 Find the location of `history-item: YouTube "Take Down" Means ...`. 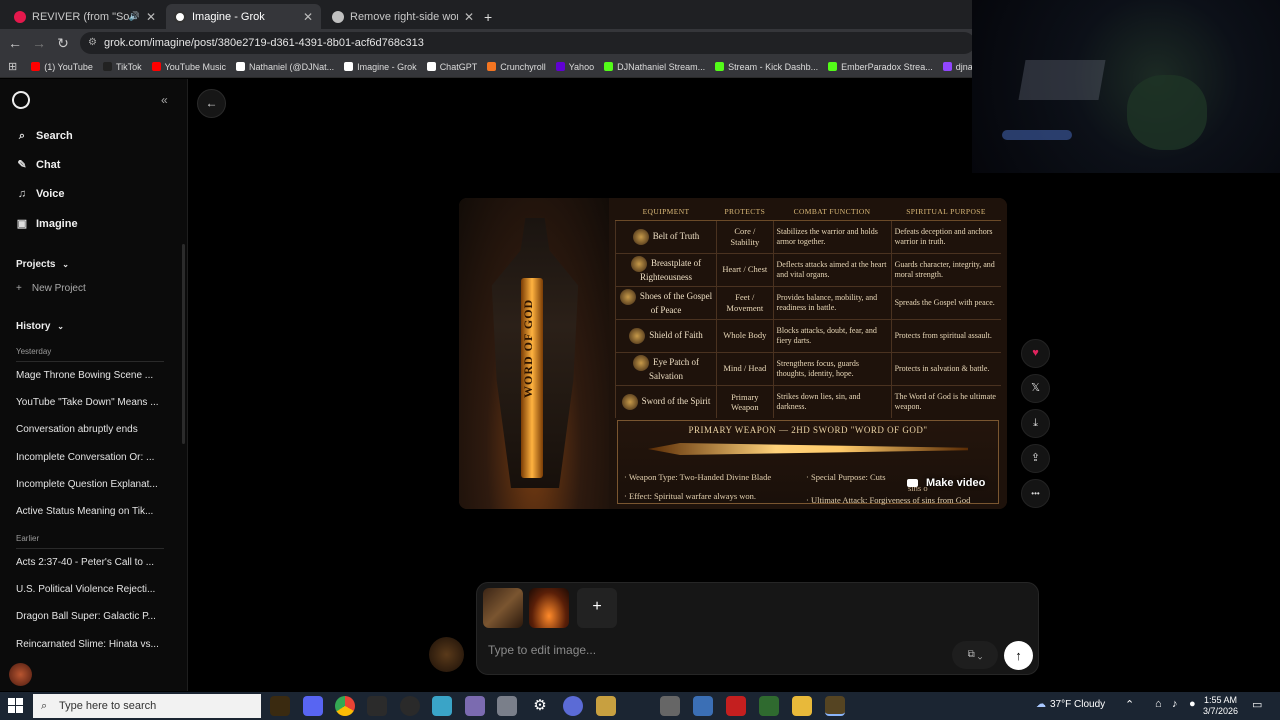

history-item: YouTube "Take Down" Means ... is located at coordinates (91, 402).